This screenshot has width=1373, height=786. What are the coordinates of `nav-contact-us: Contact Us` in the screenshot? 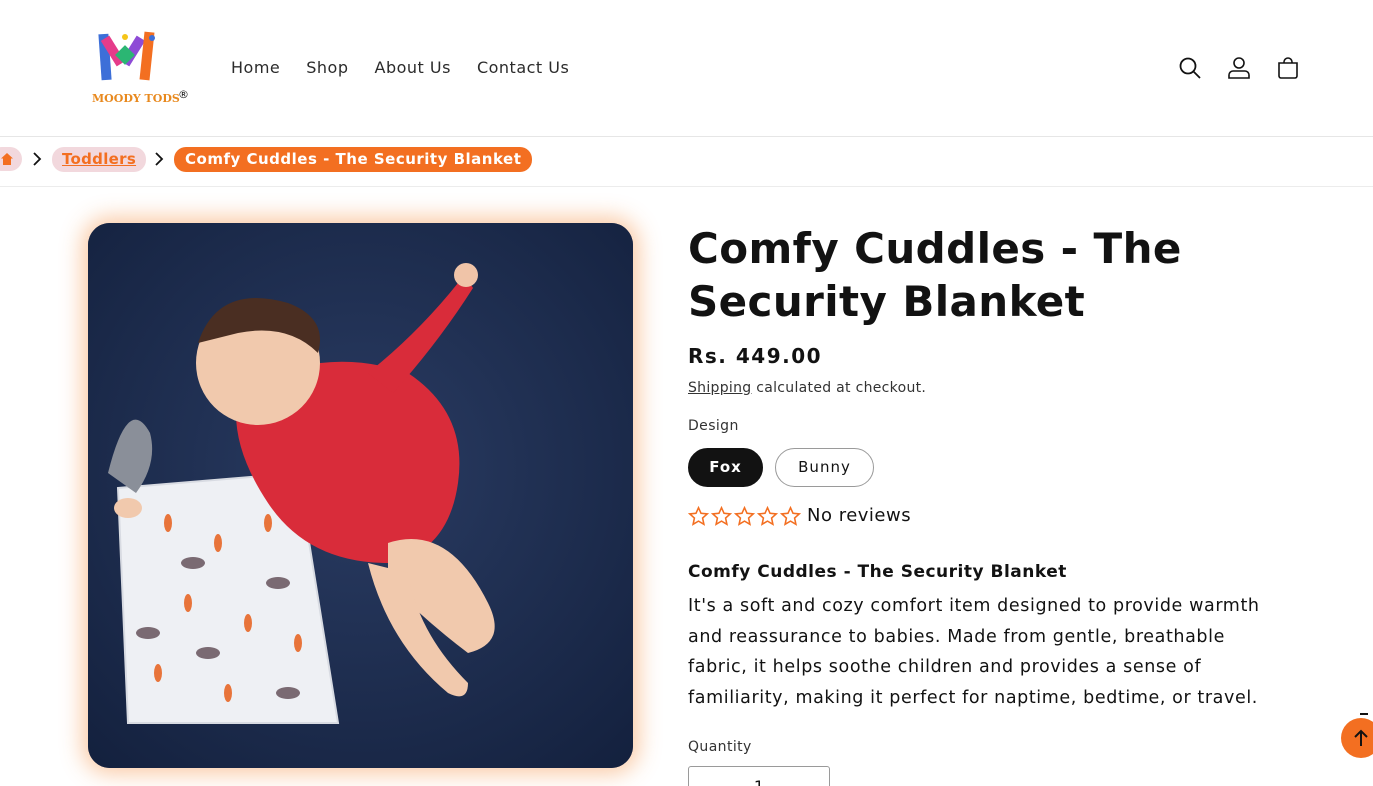 It's located at (523, 68).